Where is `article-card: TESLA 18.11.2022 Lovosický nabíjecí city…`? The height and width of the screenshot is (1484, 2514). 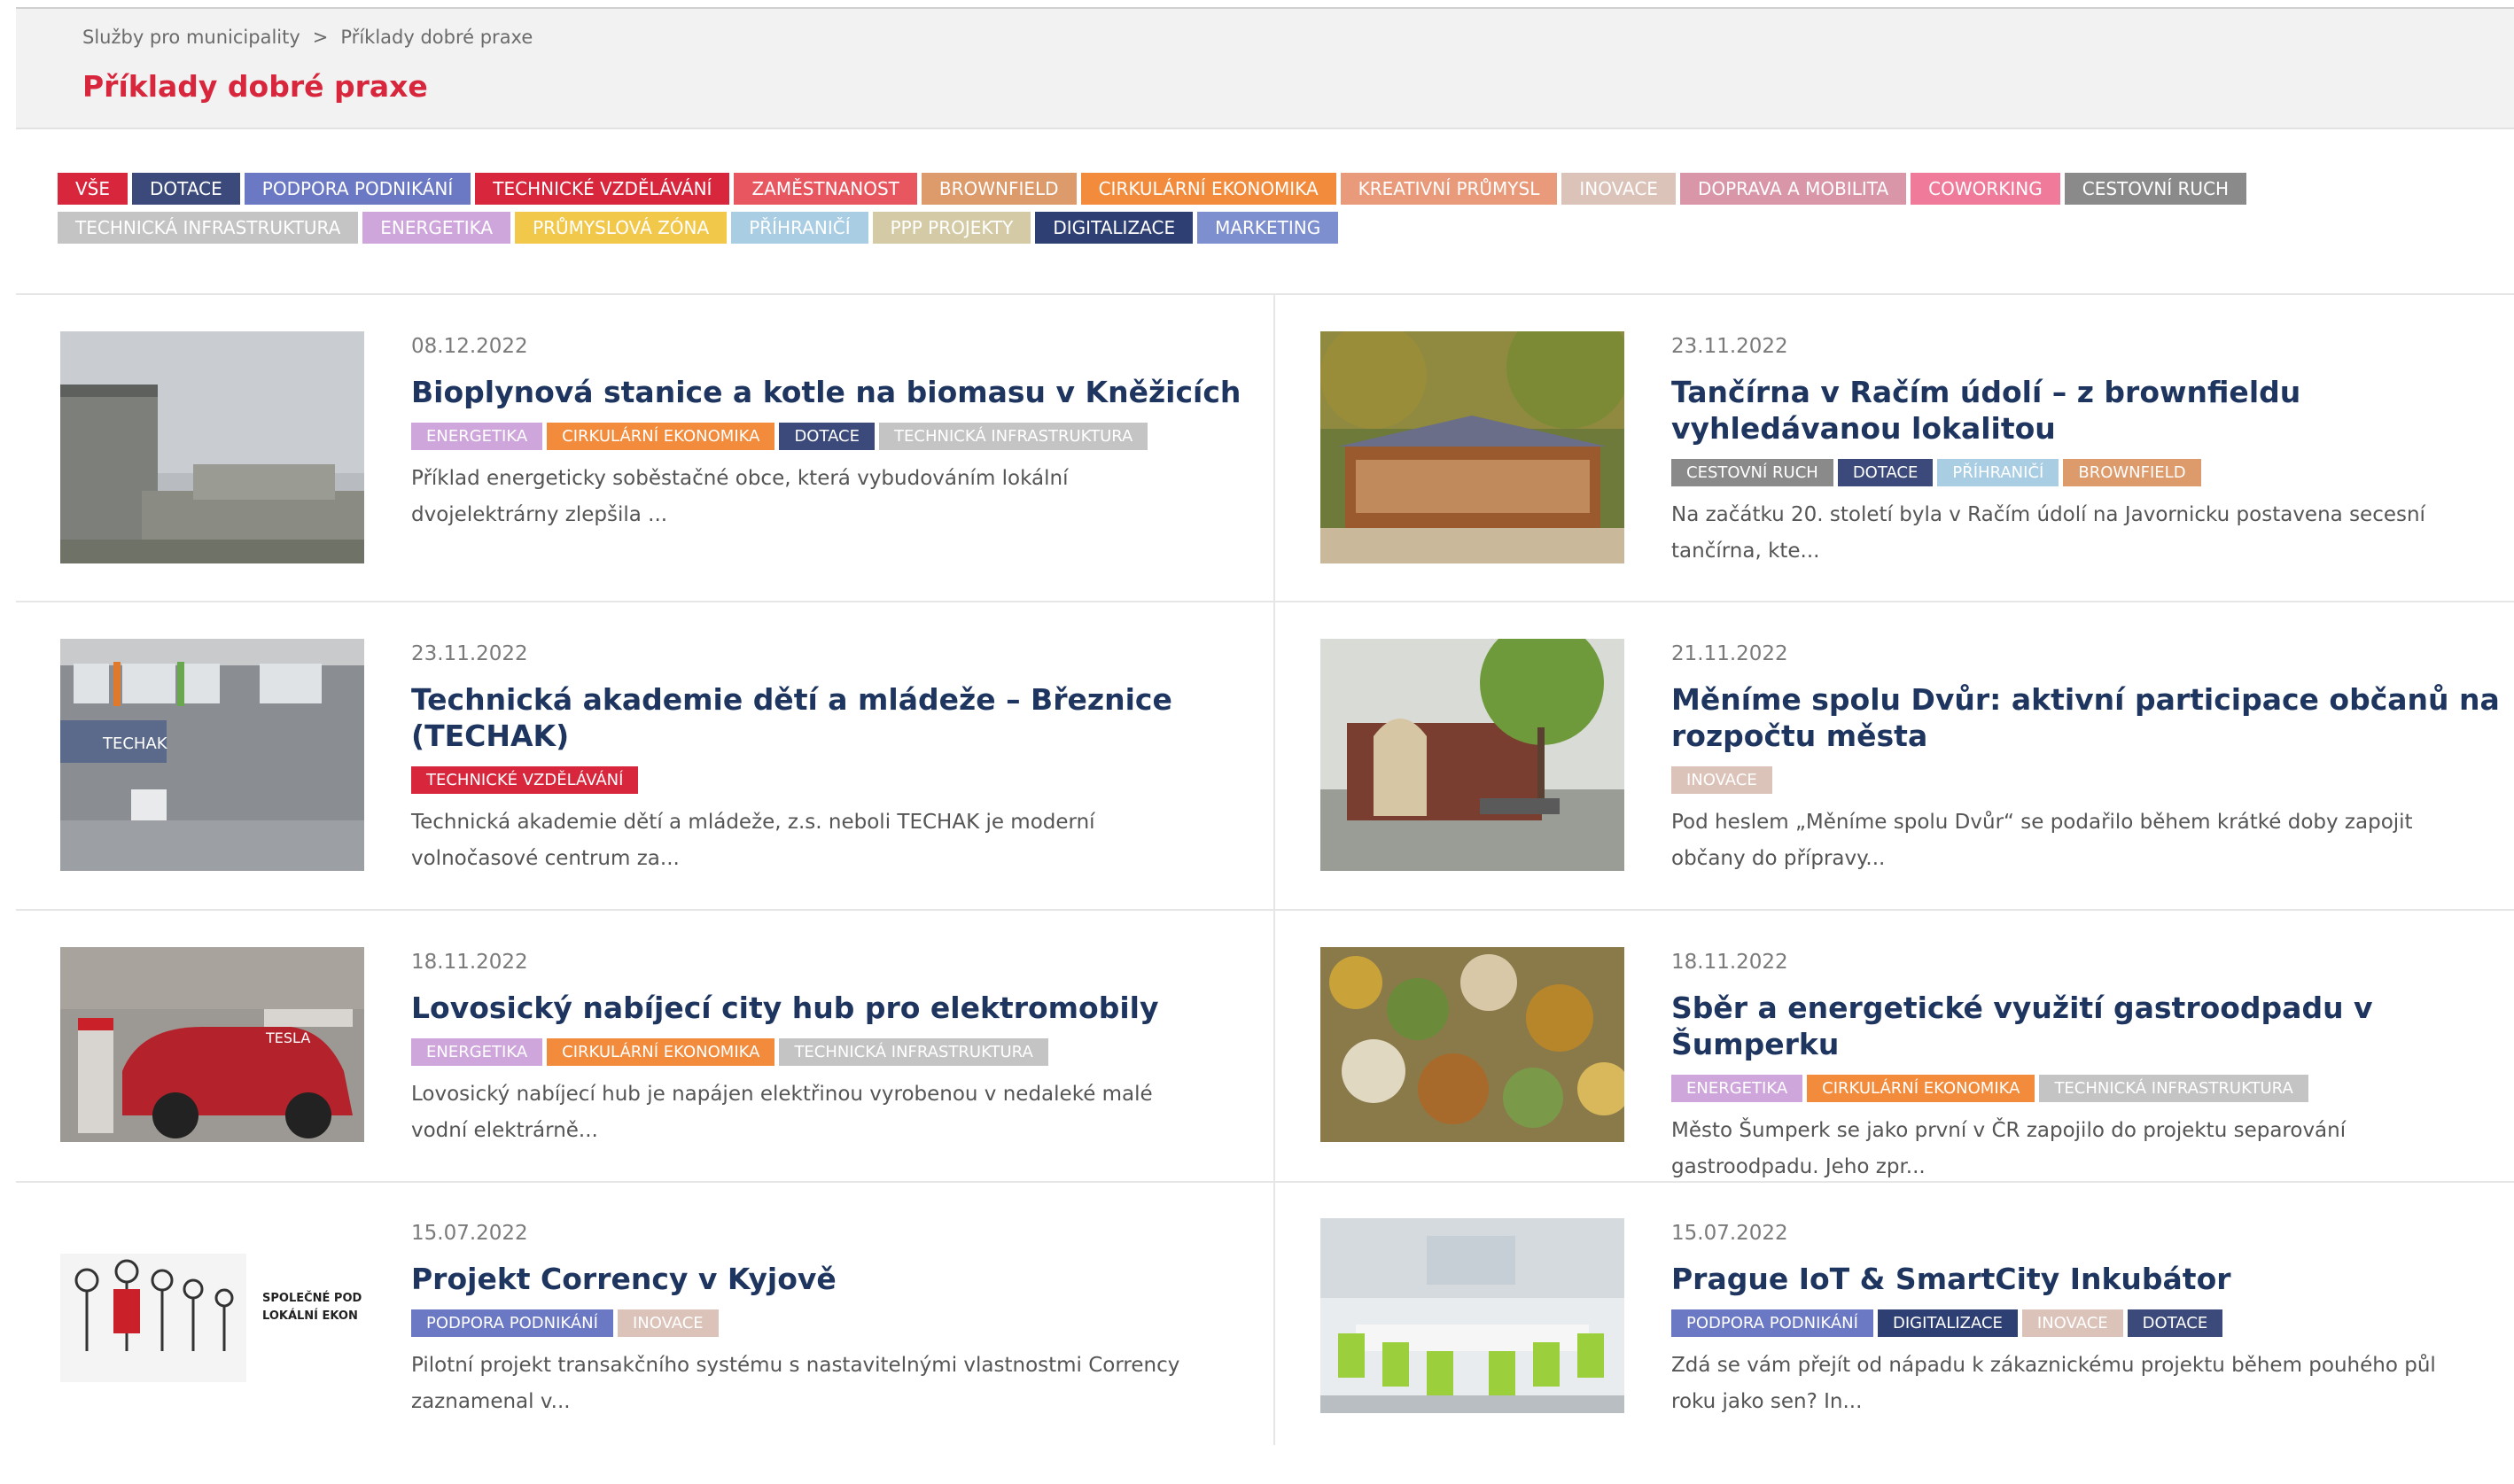
article-card: TESLA 18.11.2022 Lovosický nabíjecí city… is located at coordinates (671, 1080).